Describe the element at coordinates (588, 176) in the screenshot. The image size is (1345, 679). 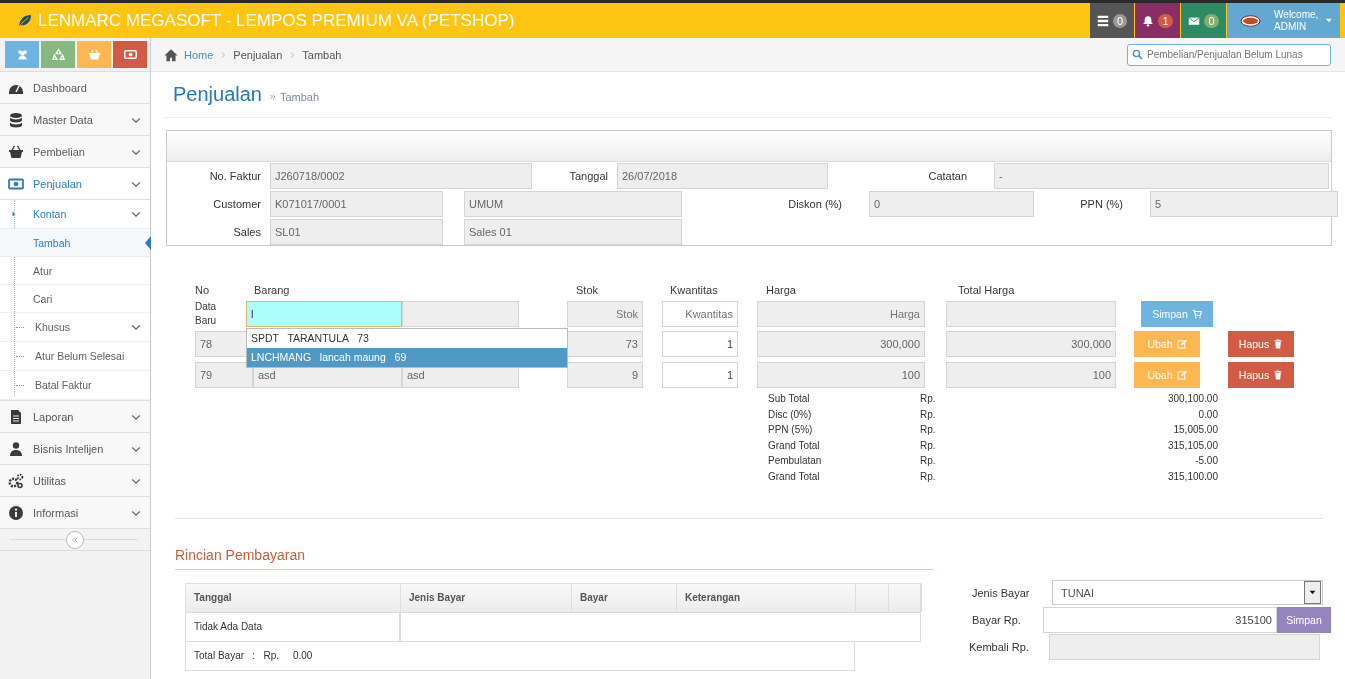
I see `field-label: Tanggal` at that location.